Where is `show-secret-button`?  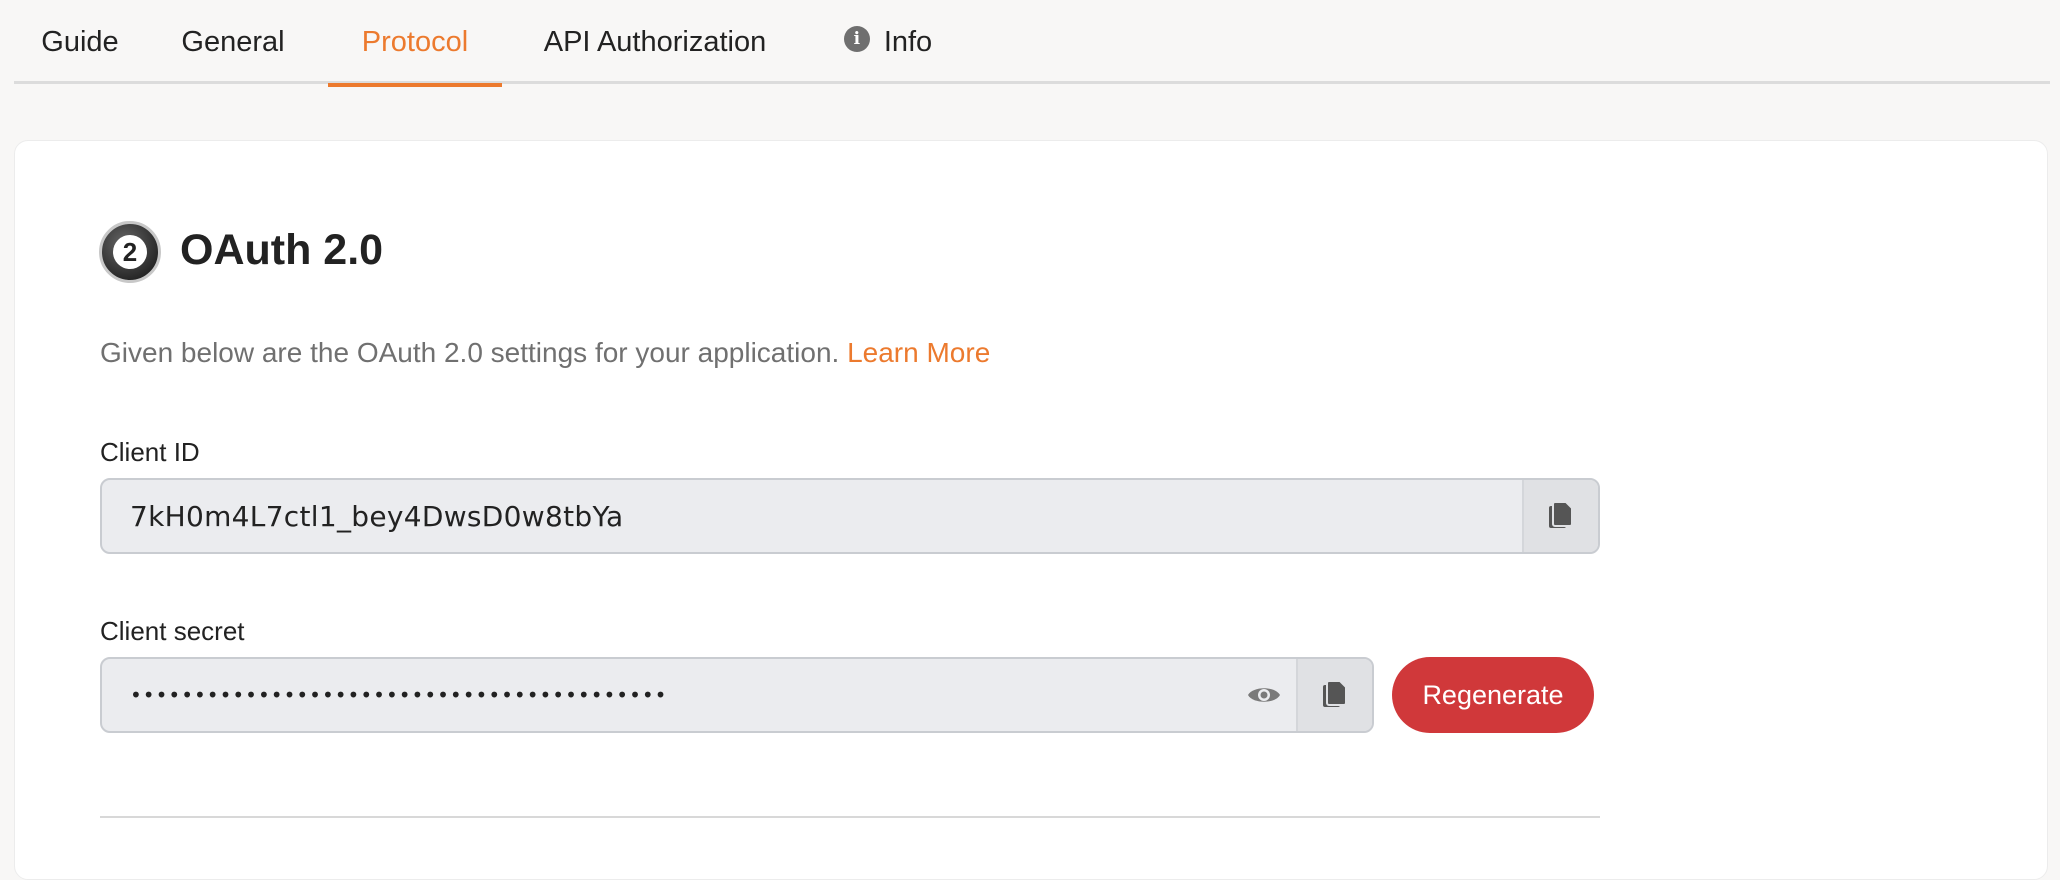
show-secret-button is located at coordinates (1264, 695).